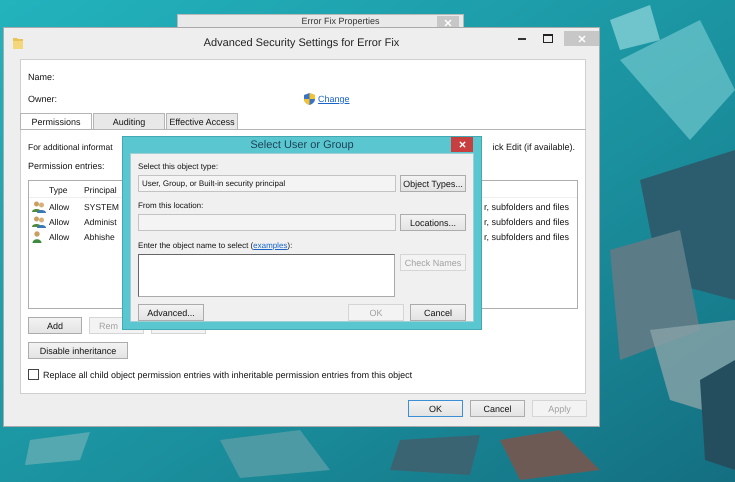 The image size is (735, 482). What do you see at coordinates (99, 237) in the screenshot?
I see `table-cell: Abhishe` at bounding box center [99, 237].